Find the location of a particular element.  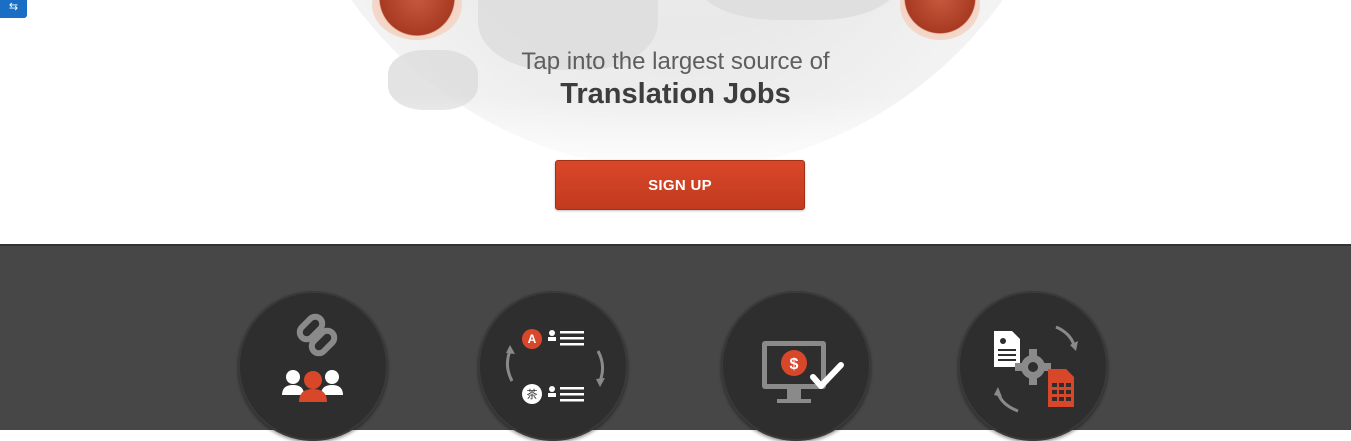

linked-users-icon is located at coordinates (312, 357).